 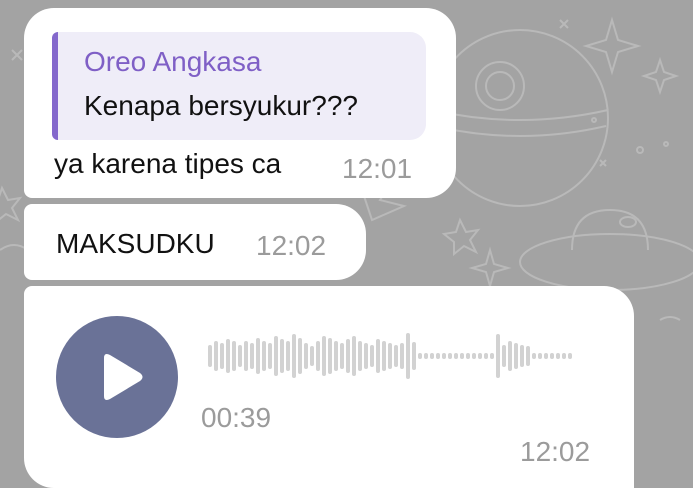 What do you see at coordinates (221, 105) in the screenshot?
I see `reply-quoted-text: Kenapa bersyukur???` at bounding box center [221, 105].